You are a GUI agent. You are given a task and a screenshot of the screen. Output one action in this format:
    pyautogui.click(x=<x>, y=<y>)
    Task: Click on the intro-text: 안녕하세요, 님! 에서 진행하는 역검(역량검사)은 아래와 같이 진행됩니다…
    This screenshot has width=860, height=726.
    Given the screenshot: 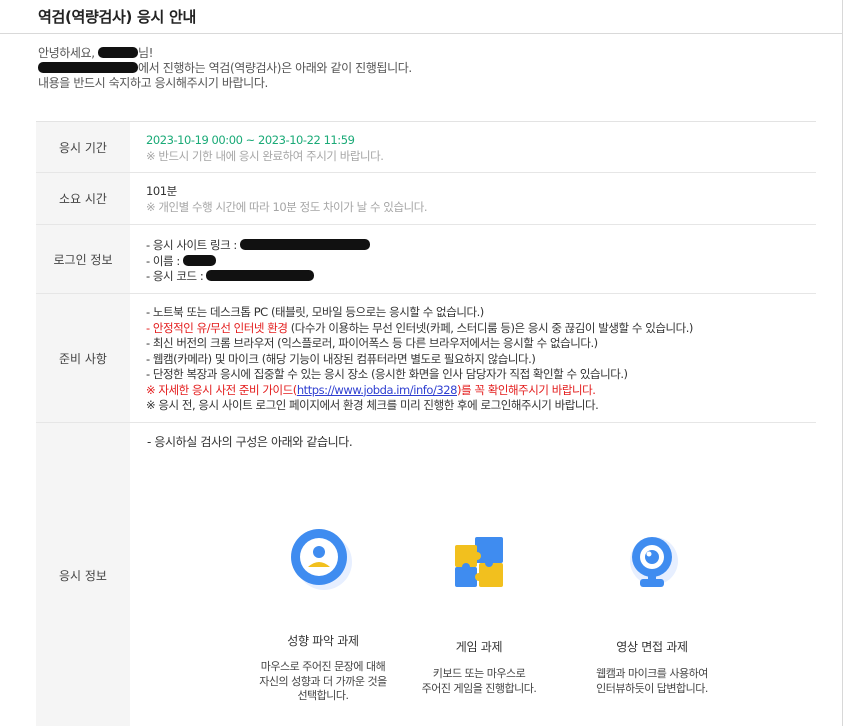 What is the action you would take?
    pyautogui.click(x=225, y=68)
    